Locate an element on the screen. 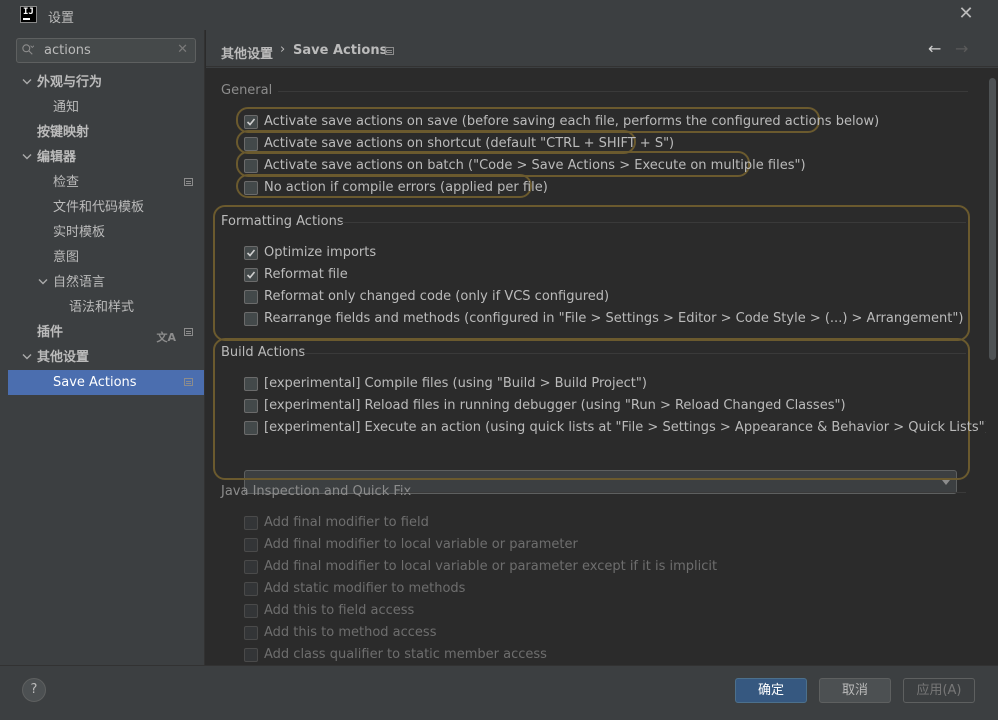  sidebar-item-label: 按键映射 is located at coordinates (63, 132).